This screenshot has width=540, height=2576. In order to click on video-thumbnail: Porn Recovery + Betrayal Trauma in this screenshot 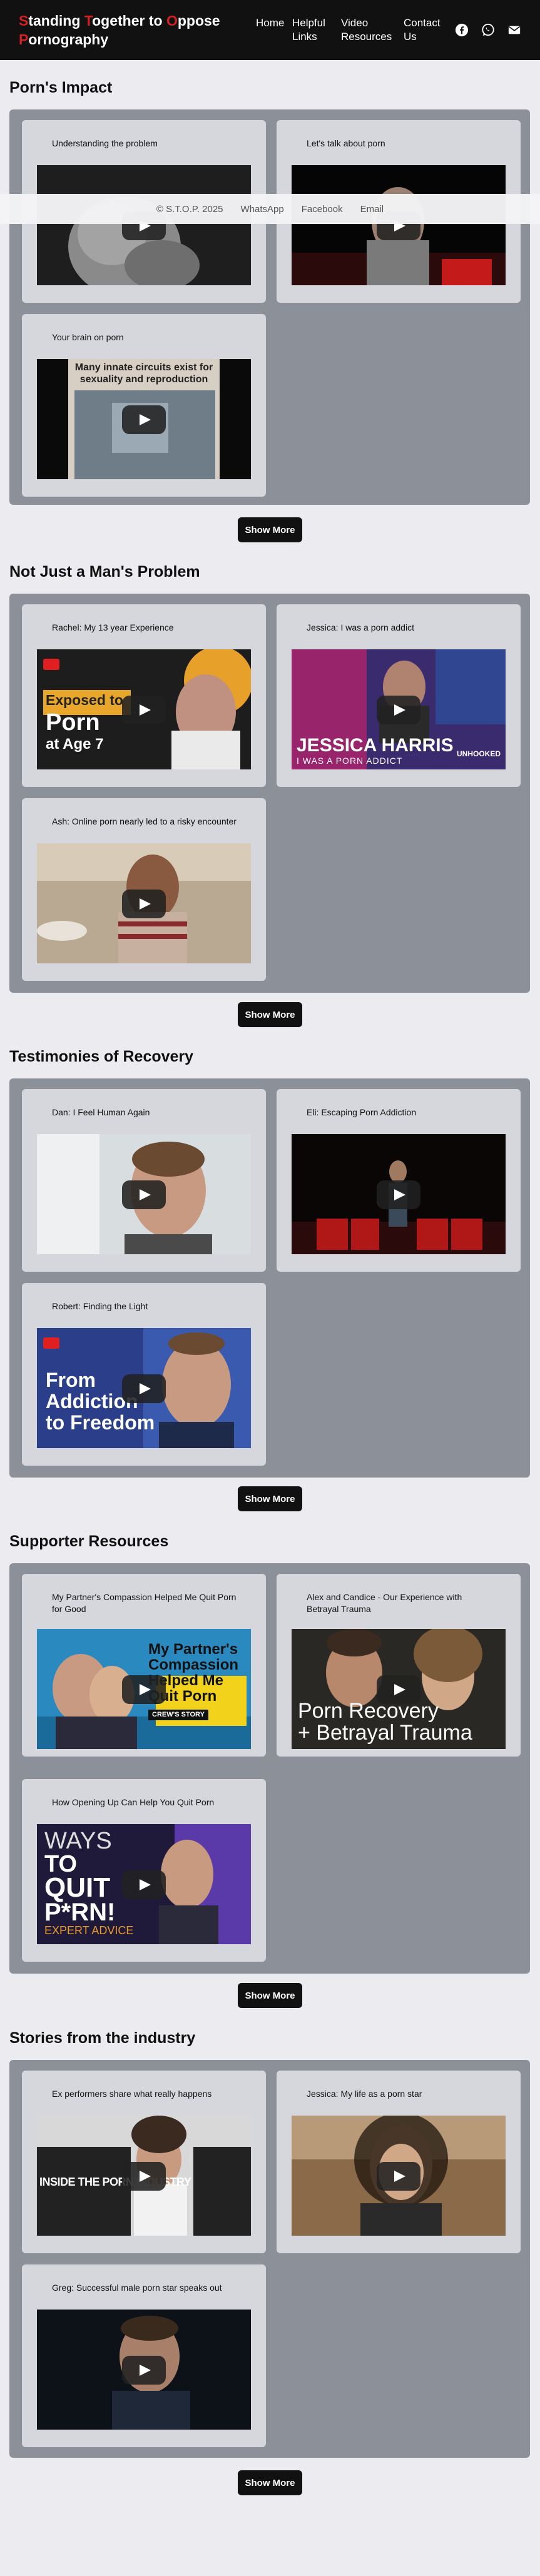, I will do `click(399, 1689)`.